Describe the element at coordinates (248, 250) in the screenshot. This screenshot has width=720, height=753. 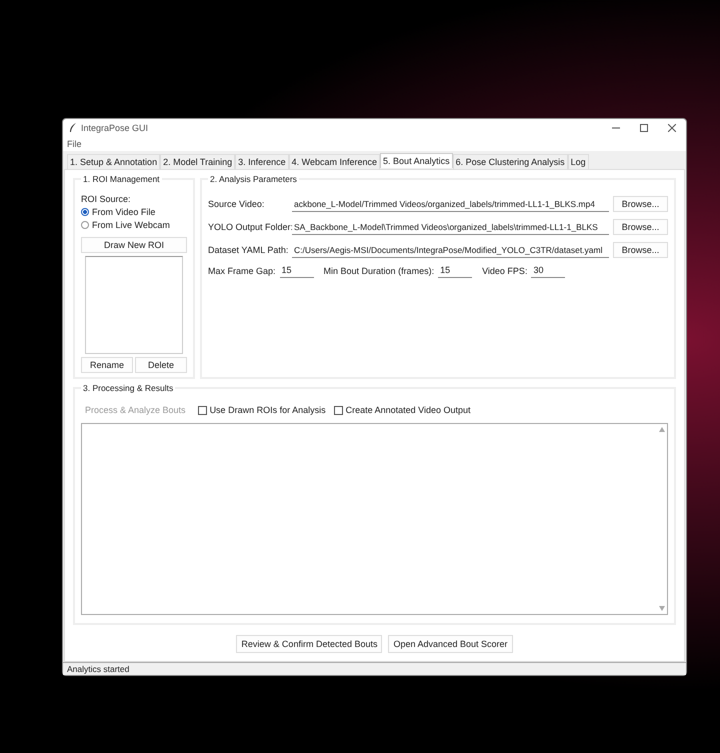
I see `field-label: Dataset YAML Path:` at that location.